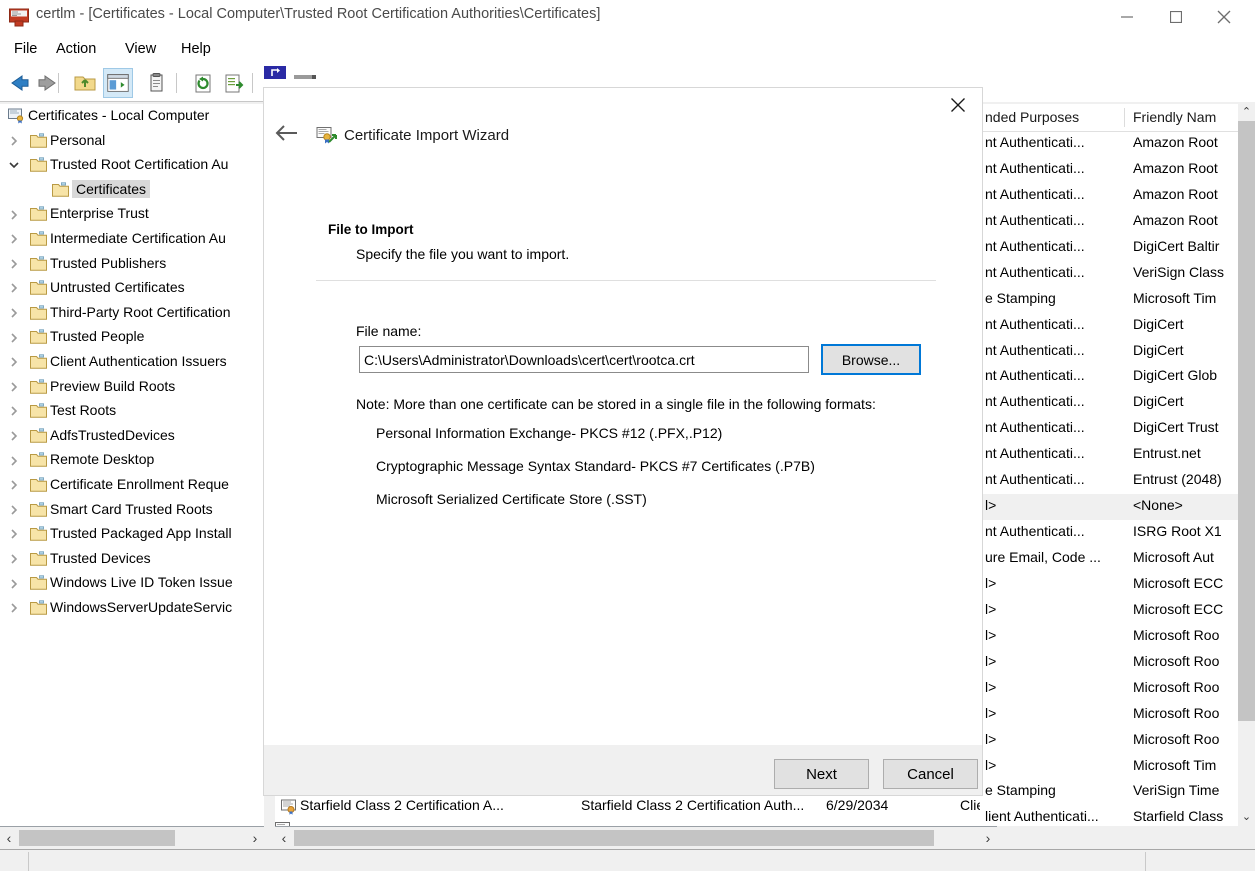 The width and height of the screenshot is (1255, 871). I want to click on help-icon, so click(275, 75).